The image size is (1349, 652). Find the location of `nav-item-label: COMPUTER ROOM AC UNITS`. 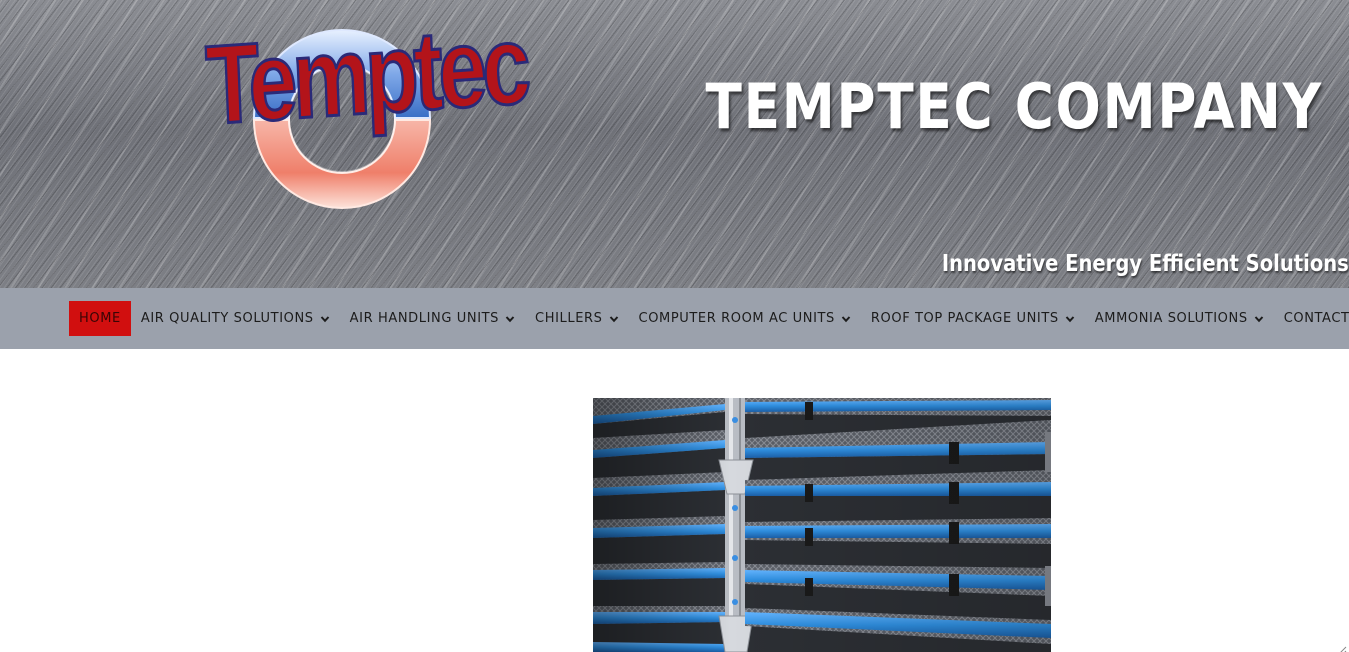

nav-item-label: COMPUTER ROOM AC UNITS is located at coordinates (736, 318).